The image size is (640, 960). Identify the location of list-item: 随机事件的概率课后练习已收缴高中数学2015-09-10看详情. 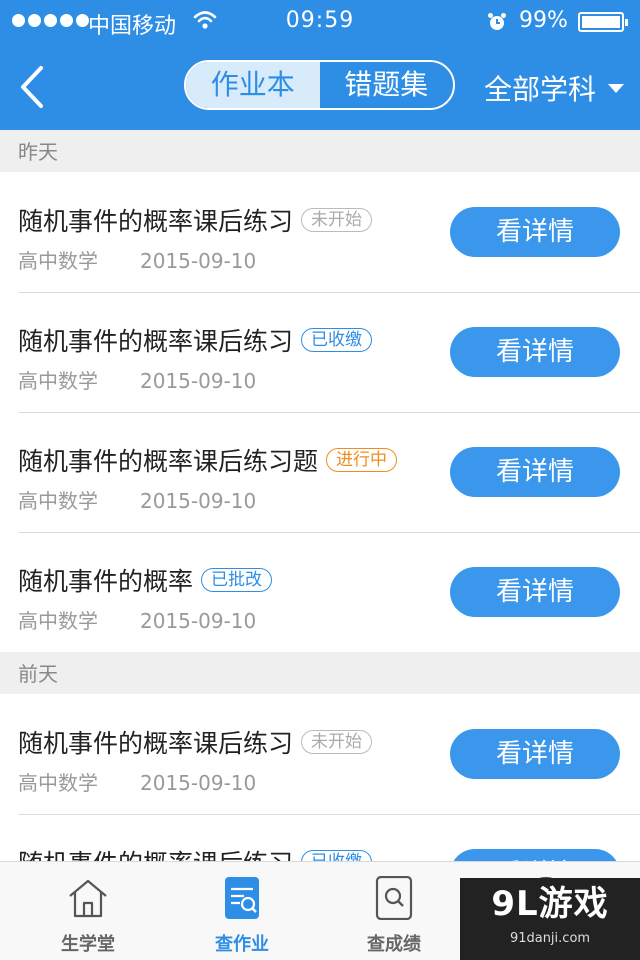
(320, 837).